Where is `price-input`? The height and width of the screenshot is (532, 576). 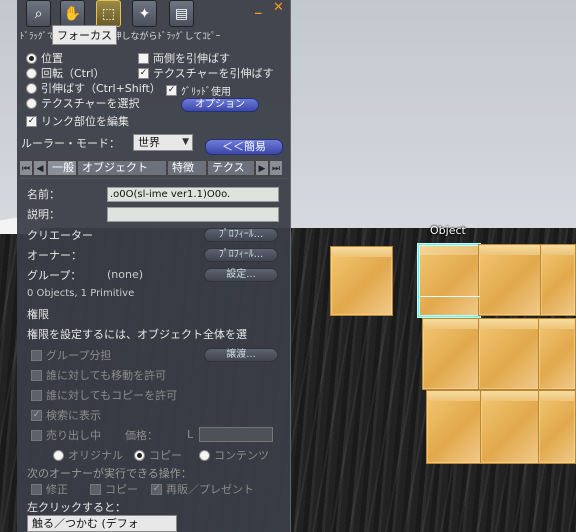 price-input is located at coordinates (236, 434).